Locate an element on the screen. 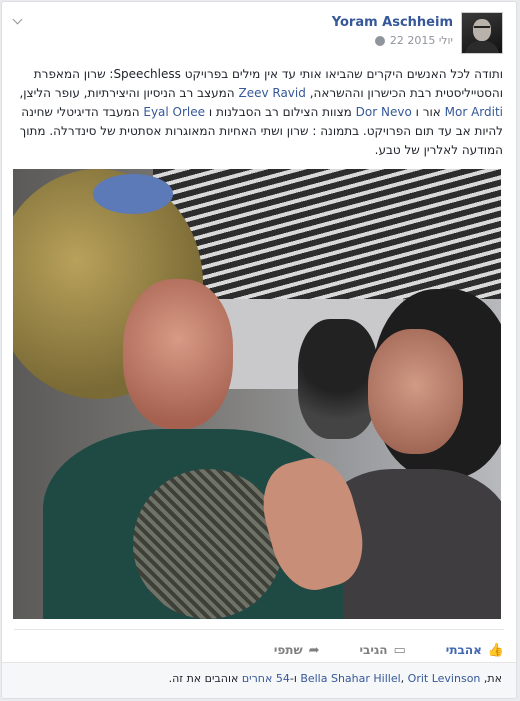 The image size is (520, 701). post-date-row: 22 יולי 2015 is located at coordinates (392, 40).